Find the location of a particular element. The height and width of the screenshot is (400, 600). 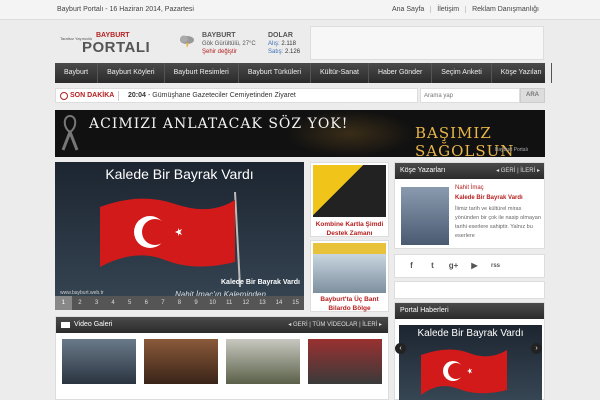

video-camera-icon is located at coordinates (65, 325).